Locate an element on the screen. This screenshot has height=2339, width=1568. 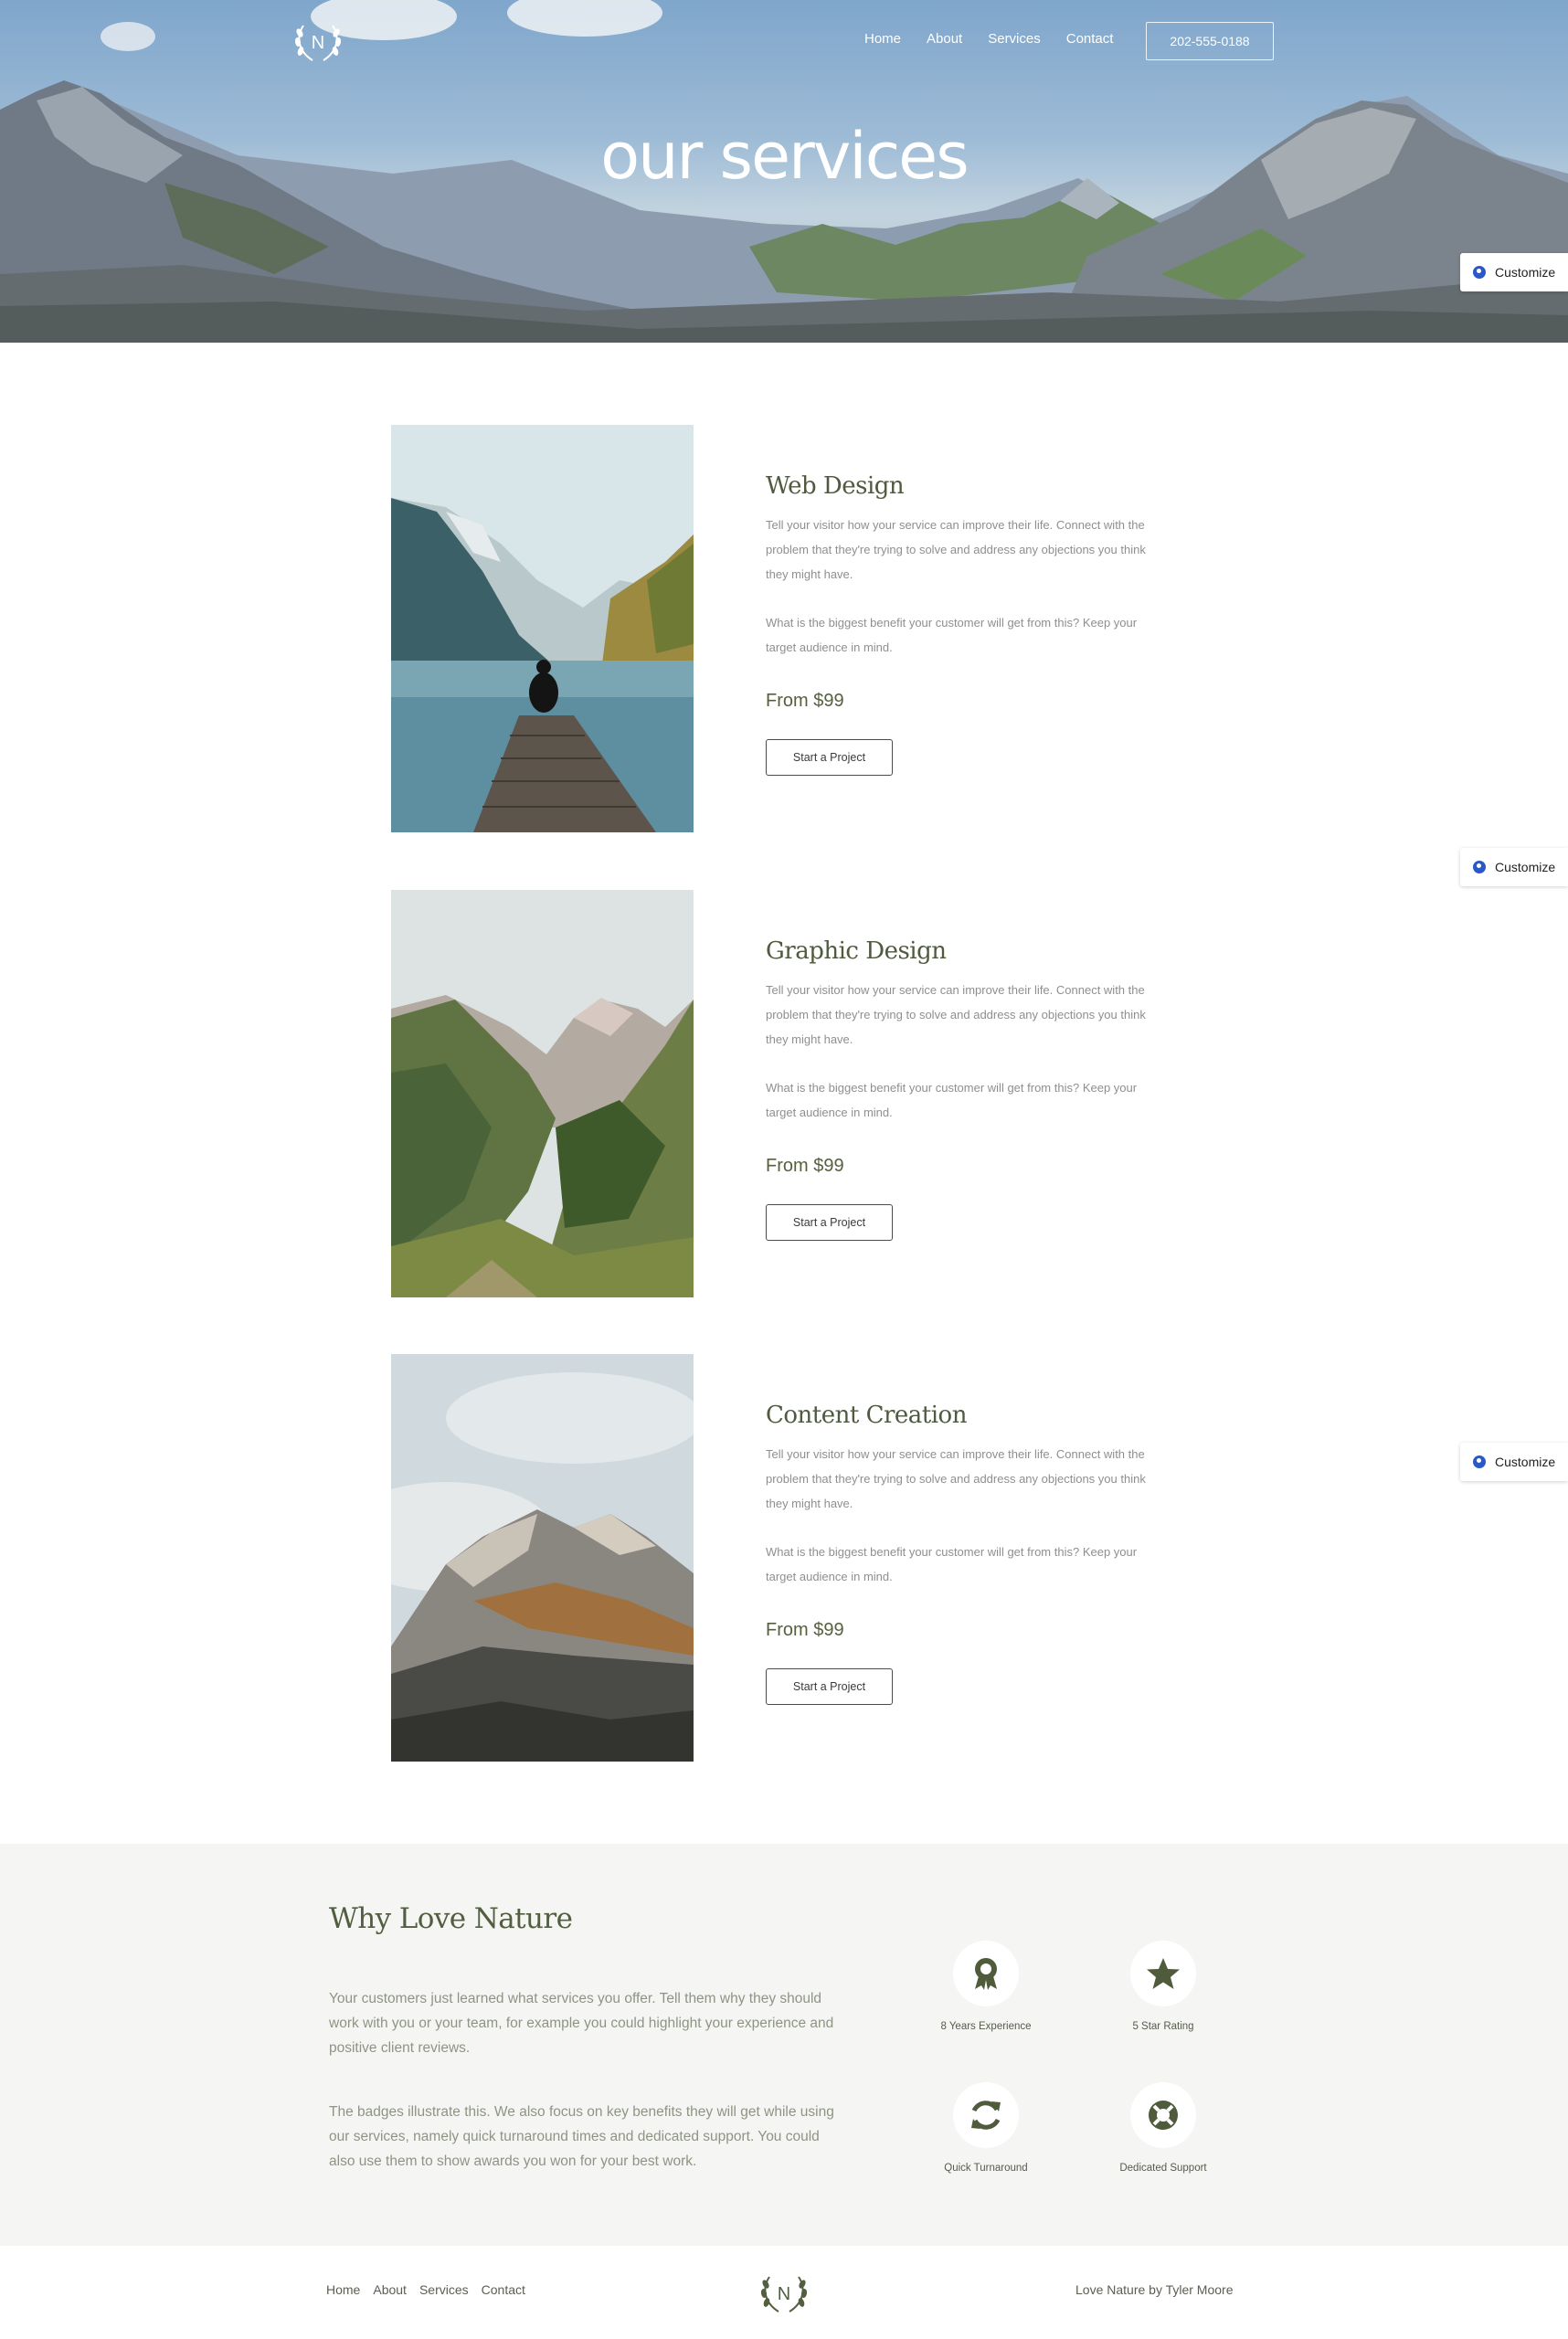
valley-photo is located at coordinates (543, 1094).